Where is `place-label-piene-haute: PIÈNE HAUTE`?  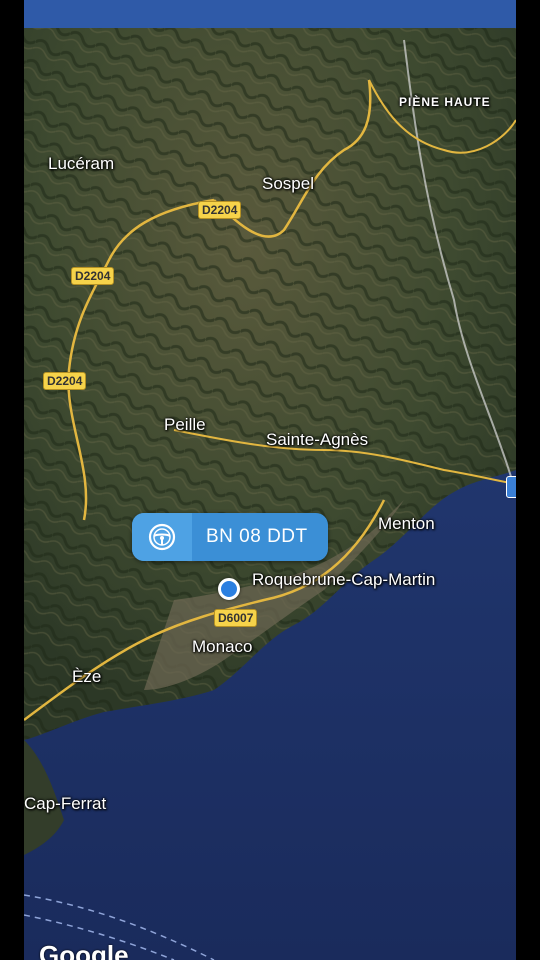 place-label-piene-haute: PIÈNE HAUTE is located at coordinates (445, 102).